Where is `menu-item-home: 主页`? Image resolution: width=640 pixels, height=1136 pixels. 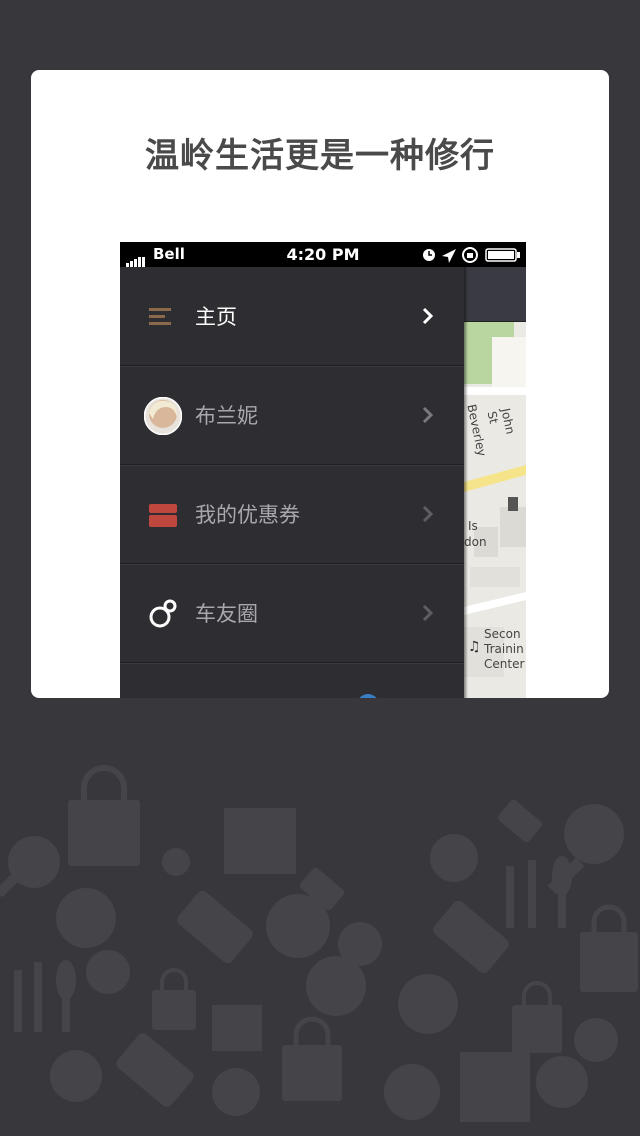
menu-item-home: 主页 is located at coordinates (292, 316).